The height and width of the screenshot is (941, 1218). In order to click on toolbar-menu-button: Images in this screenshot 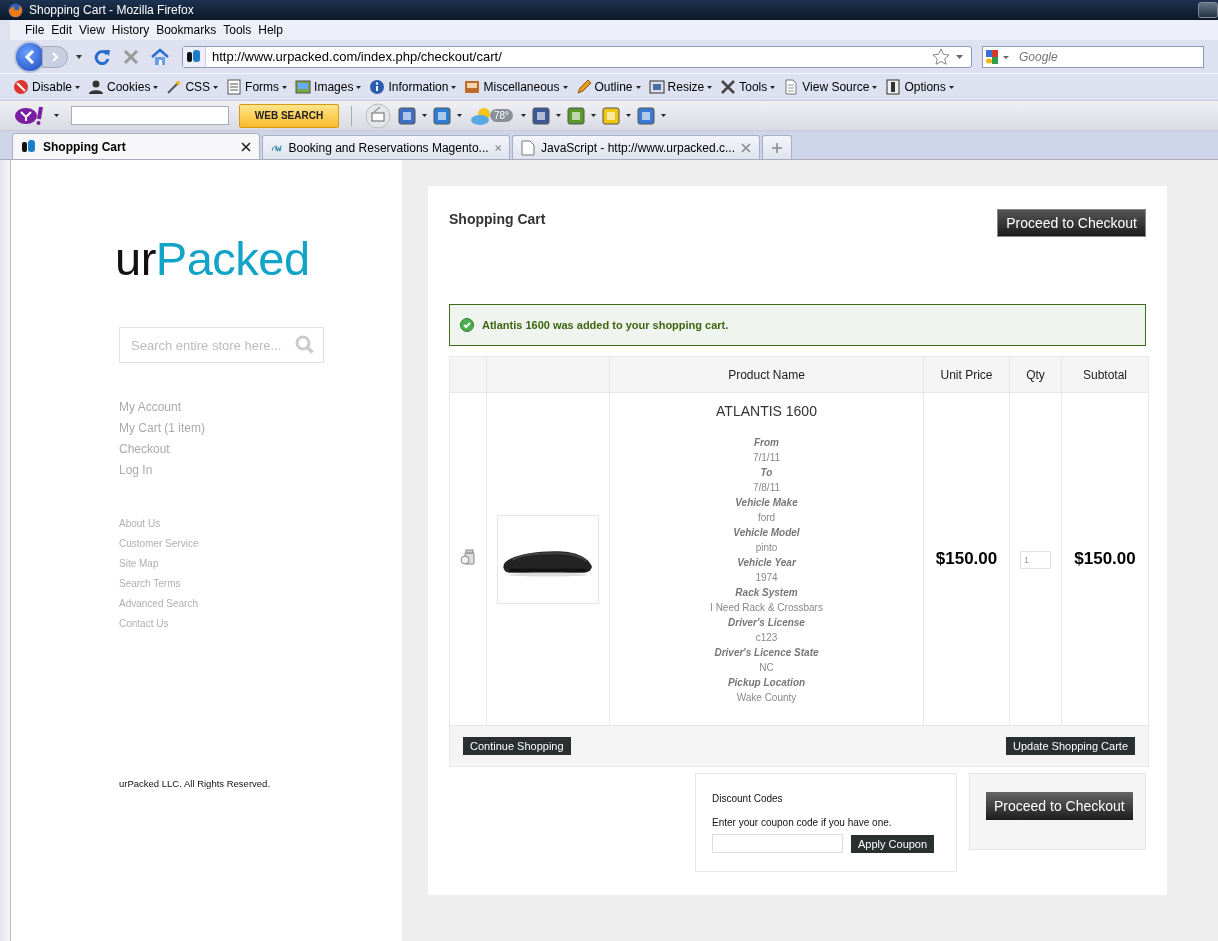, I will do `click(328, 87)`.